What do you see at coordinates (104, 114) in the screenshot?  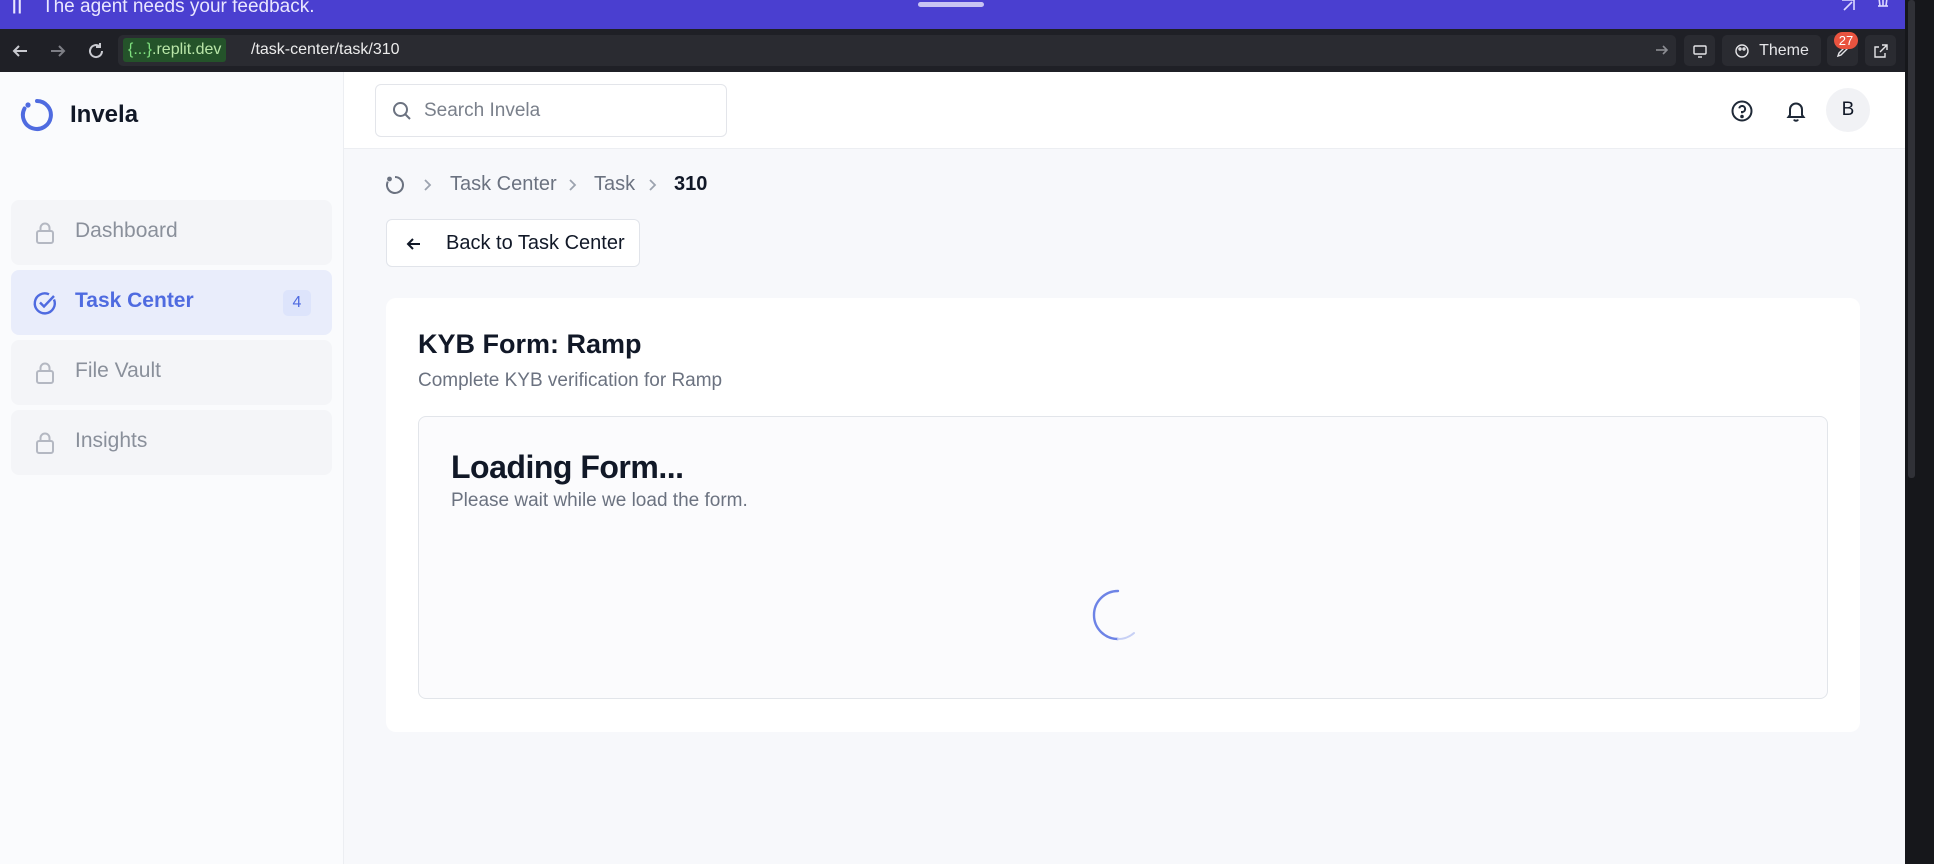 I see `brand-name: Invela` at bounding box center [104, 114].